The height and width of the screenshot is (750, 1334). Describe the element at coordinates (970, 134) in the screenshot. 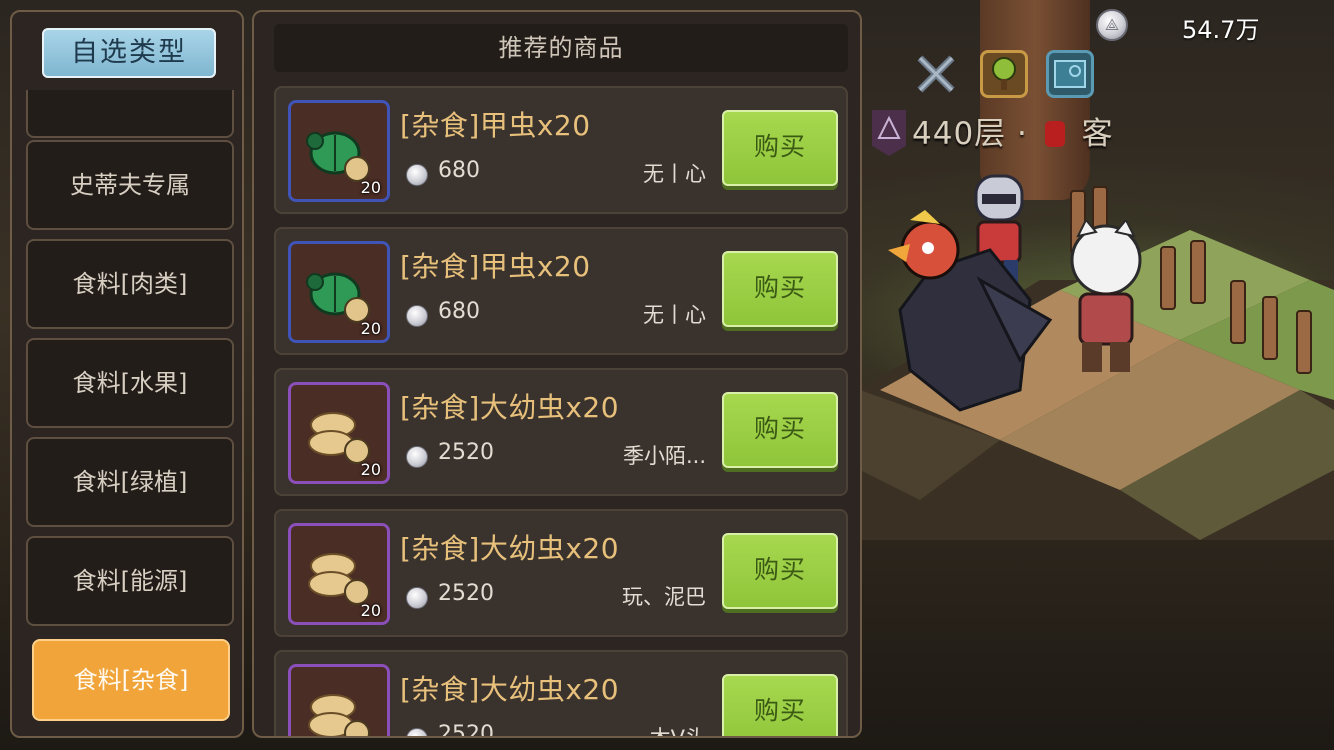

I see `floor-text: 440层 ·` at that location.